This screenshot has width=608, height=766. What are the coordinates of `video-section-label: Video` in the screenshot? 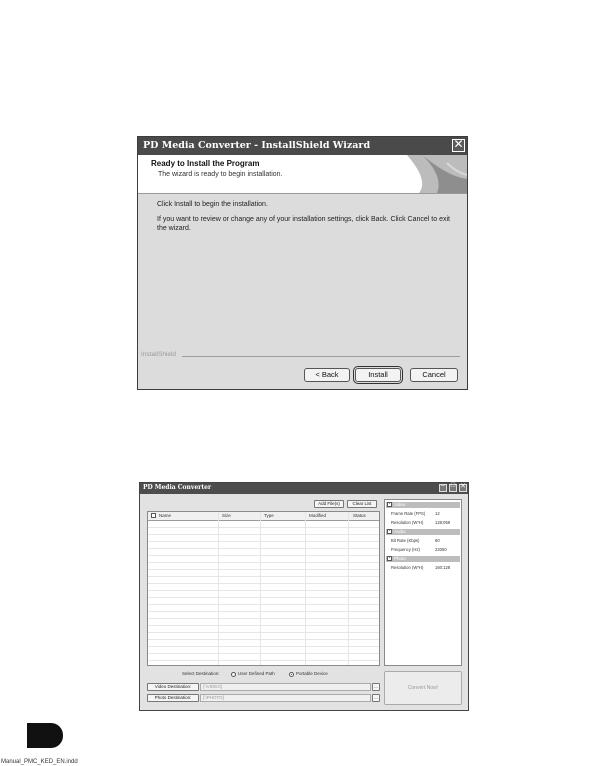 It's located at (400, 504).